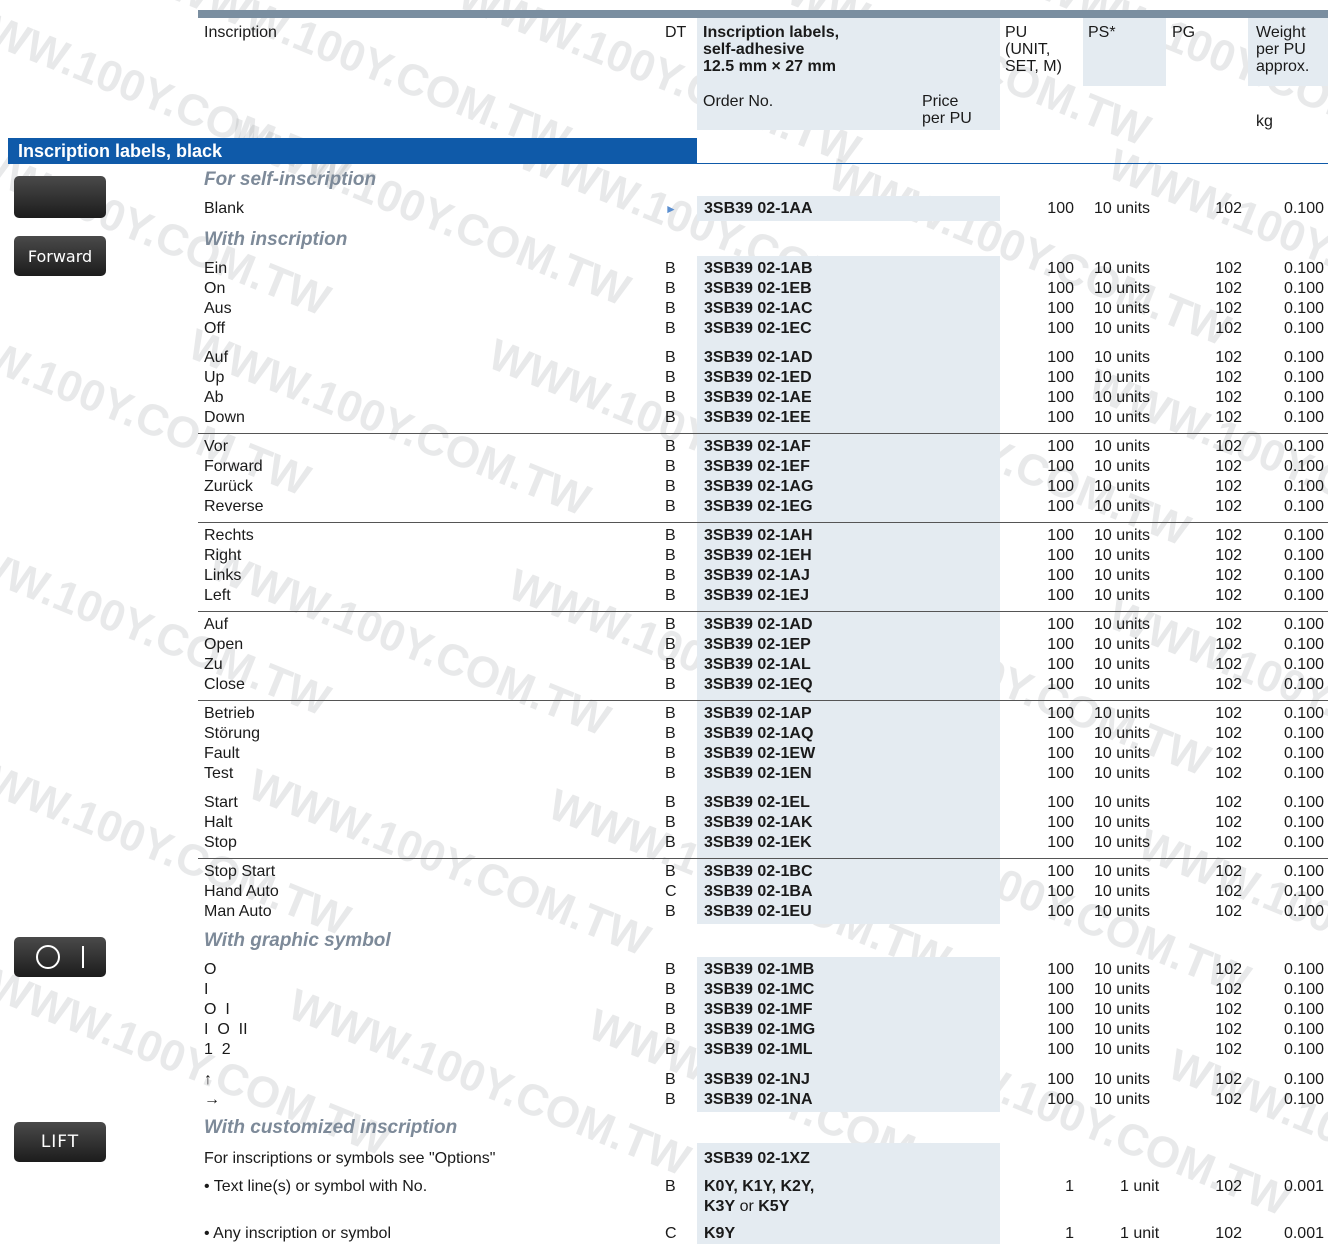 The width and height of the screenshot is (1328, 1244). Describe the element at coordinates (664, 734) in the screenshot. I see `table-row: Störung B 3SB39 02-1AQ 100 10 units 102 0.100` at that location.